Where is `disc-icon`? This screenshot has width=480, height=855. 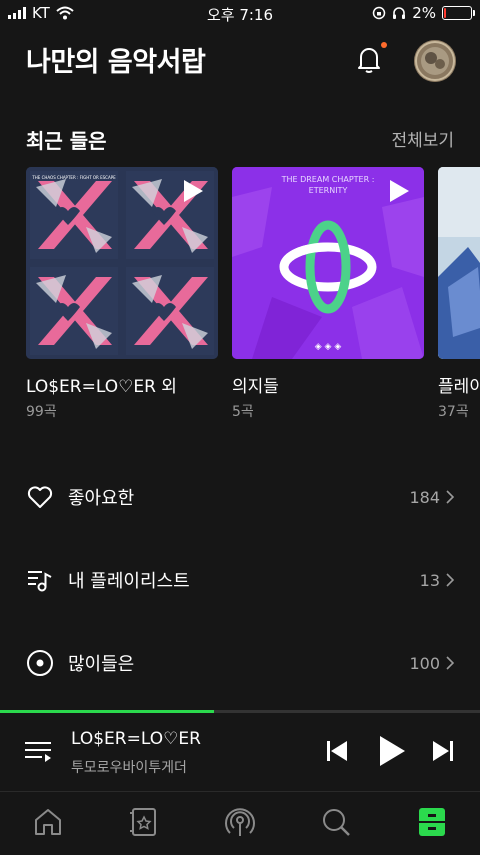 disc-icon is located at coordinates (40, 663).